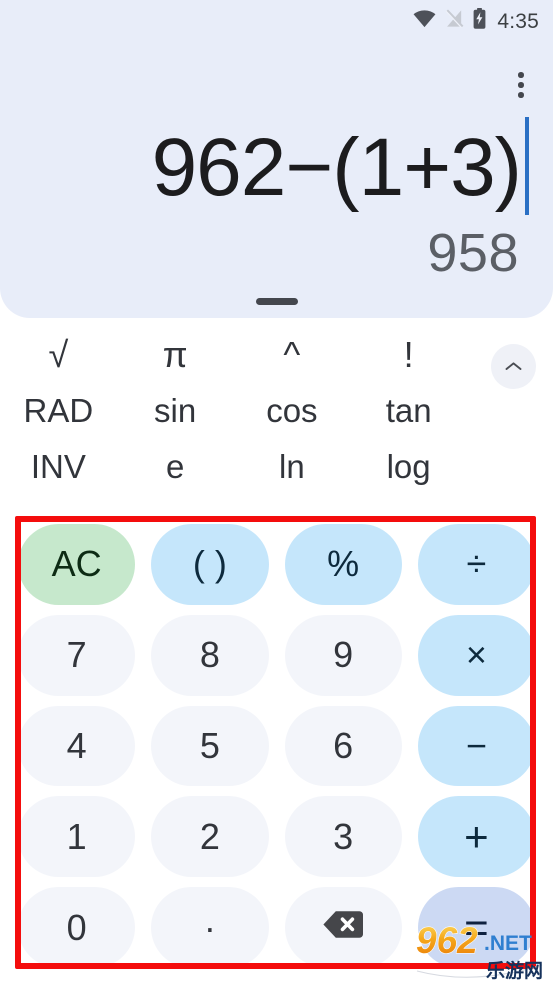  I want to click on chevron-up-icon, so click(513, 366).